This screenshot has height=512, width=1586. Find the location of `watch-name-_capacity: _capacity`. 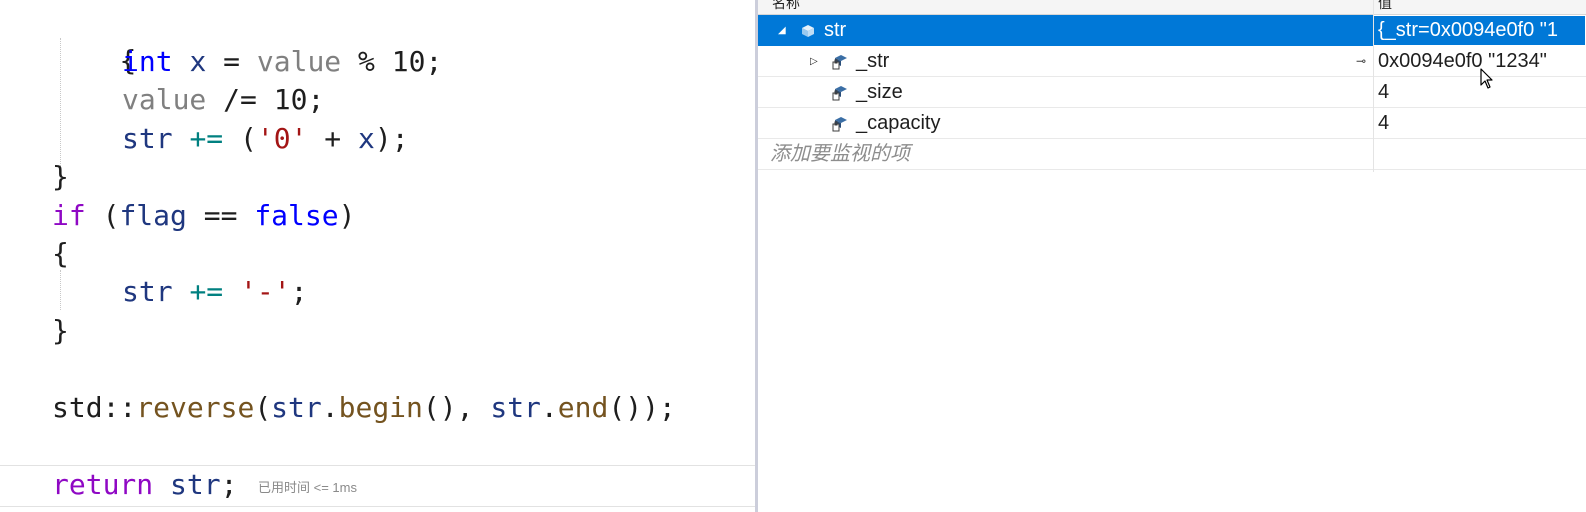

watch-name-_capacity: _capacity is located at coordinates (898, 123).